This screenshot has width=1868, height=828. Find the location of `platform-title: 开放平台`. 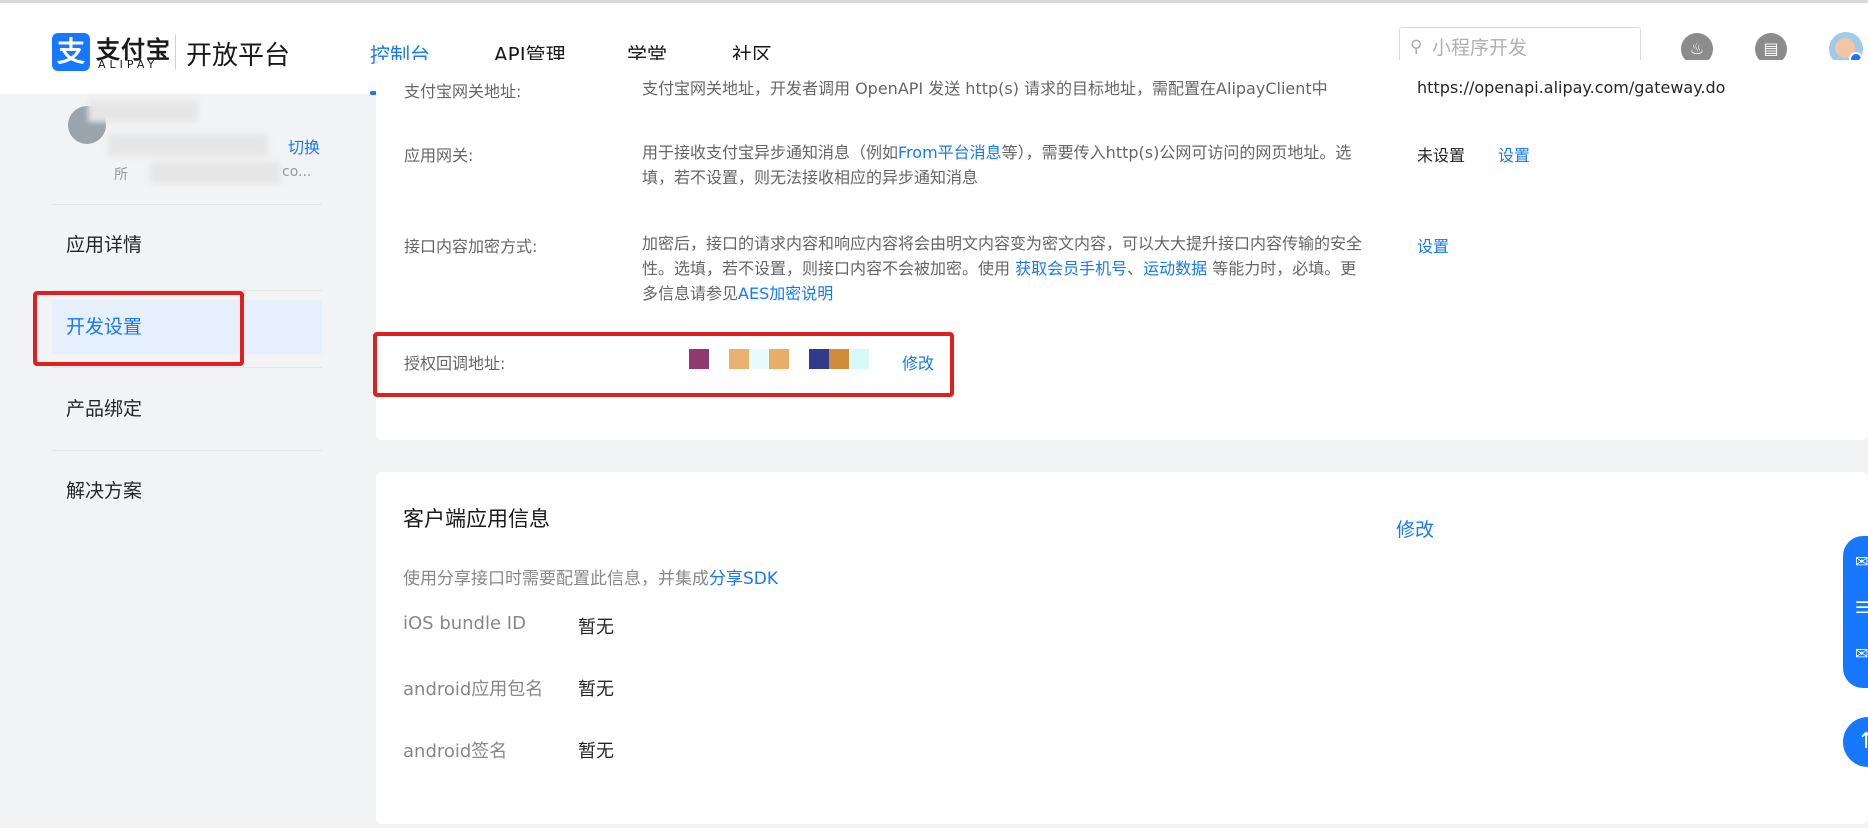

platform-title: 开放平台 is located at coordinates (238, 56).